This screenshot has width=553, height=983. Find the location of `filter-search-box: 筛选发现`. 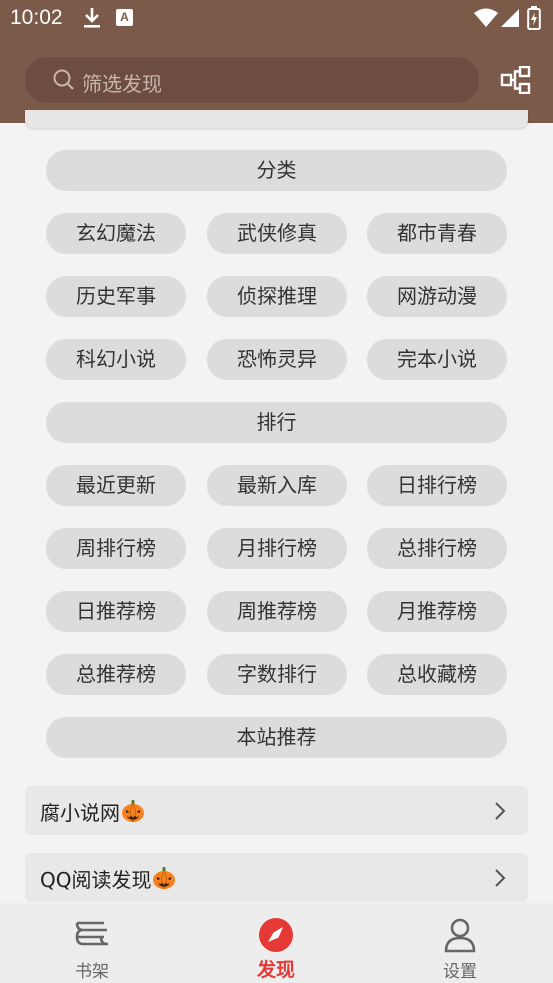

filter-search-box: 筛选发现 is located at coordinates (252, 80).